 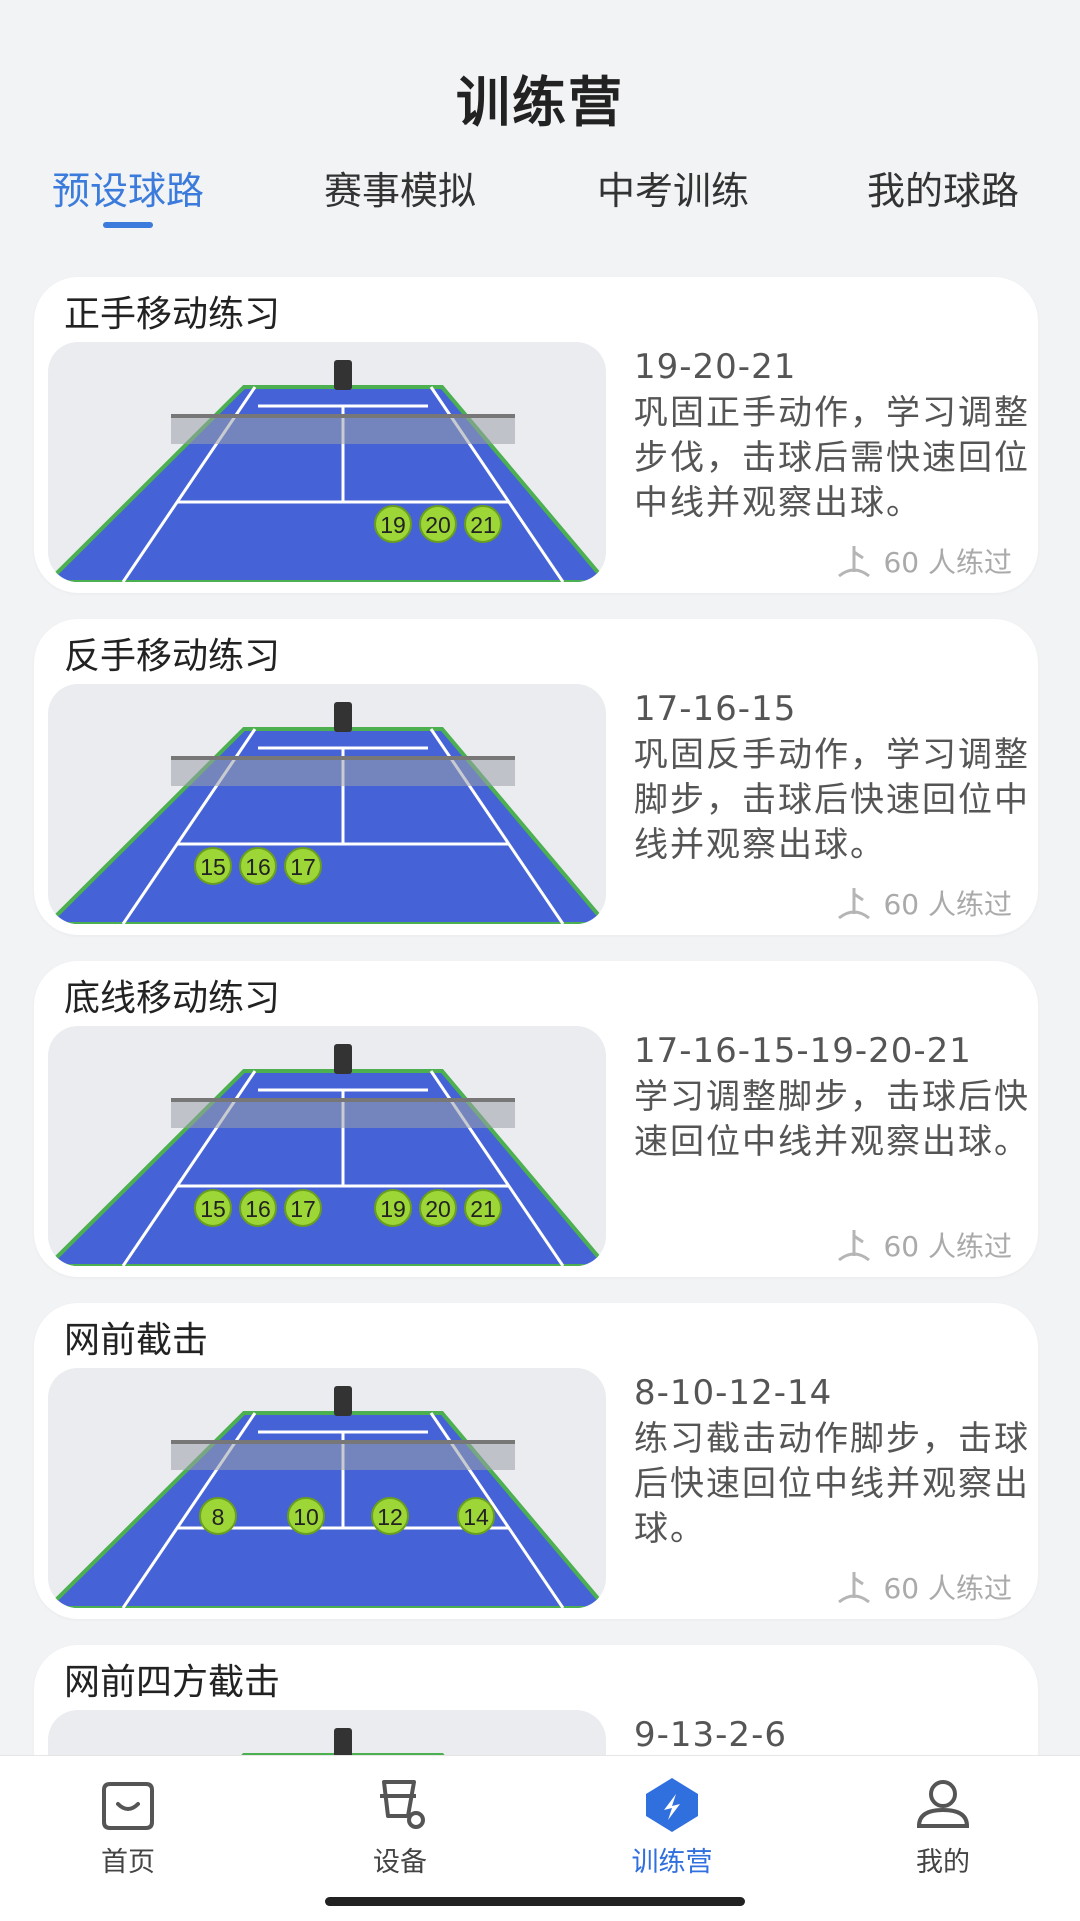 What do you see at coordinates (733, 1393) in the screenshot?
I see `route-sequence: 8-10-12-14` at bounding box center [733, 1393].